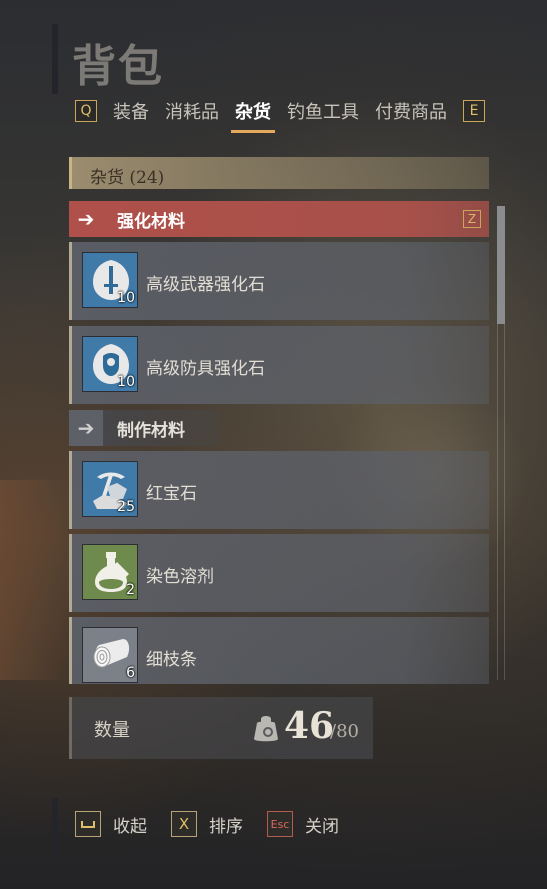  I want to click on panel-header: 杂货 (24), so click(279, 173).